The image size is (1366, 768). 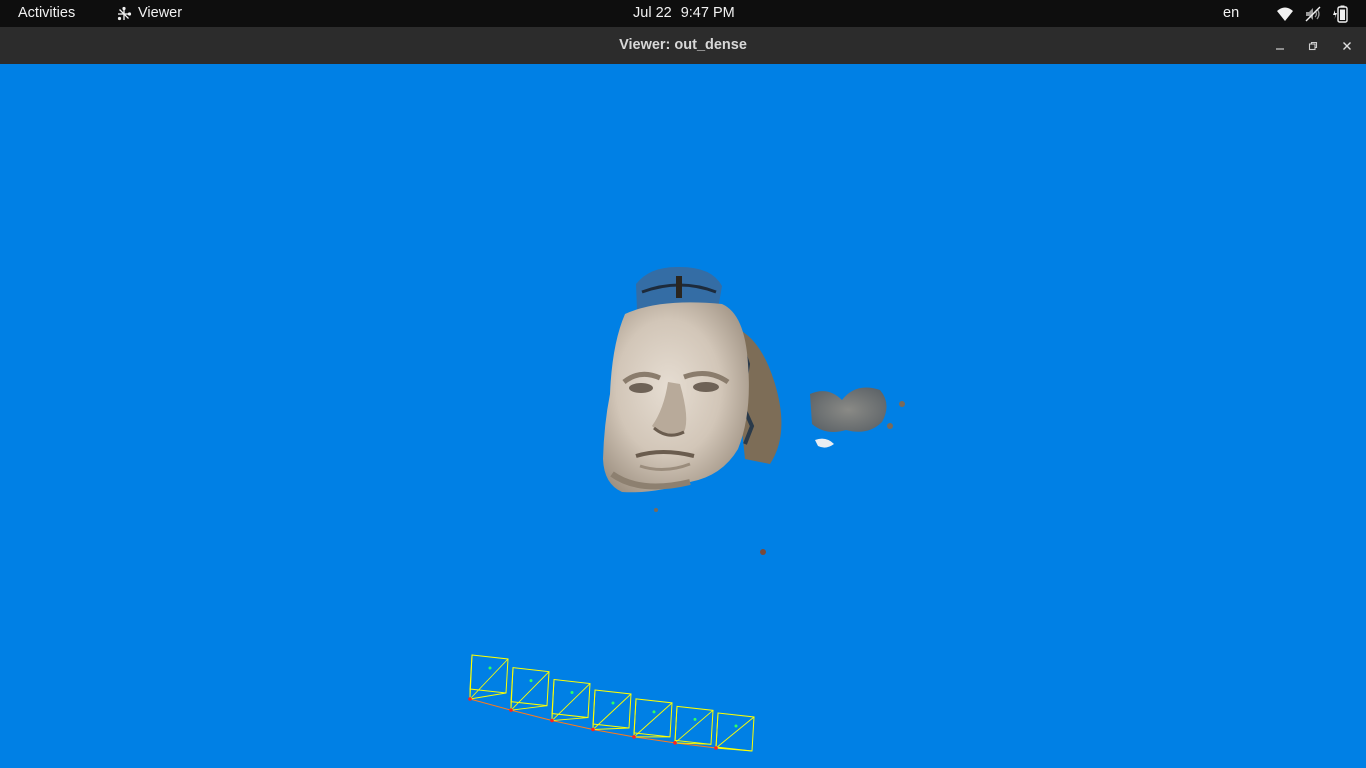 I want to click on maximize-icon, so click(x=1313, y=46).